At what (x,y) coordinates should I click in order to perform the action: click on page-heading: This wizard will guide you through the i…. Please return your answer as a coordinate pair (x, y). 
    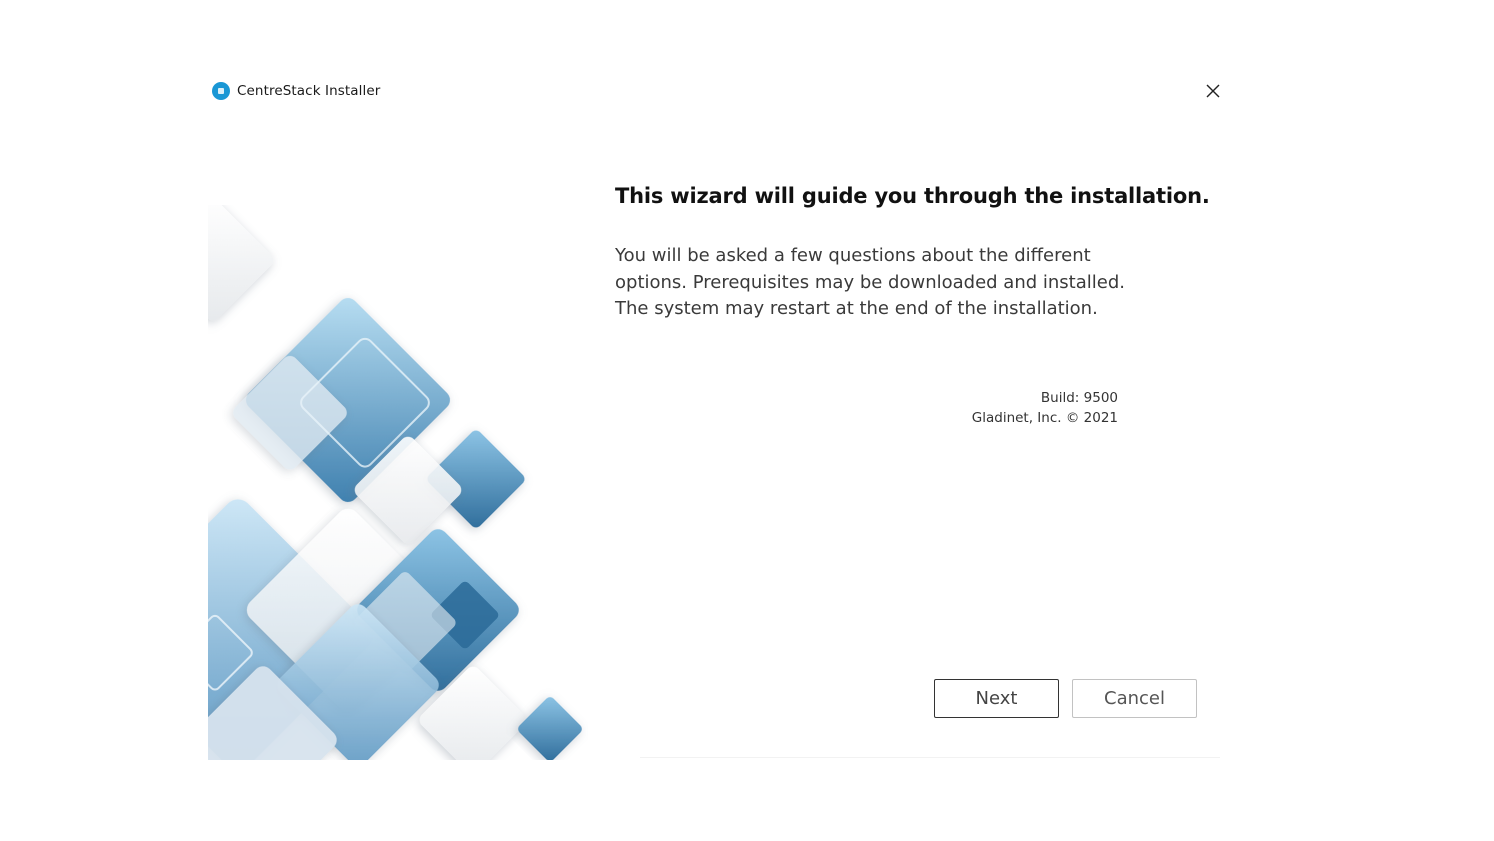
    Looking at the image, I should click on (912, 196).